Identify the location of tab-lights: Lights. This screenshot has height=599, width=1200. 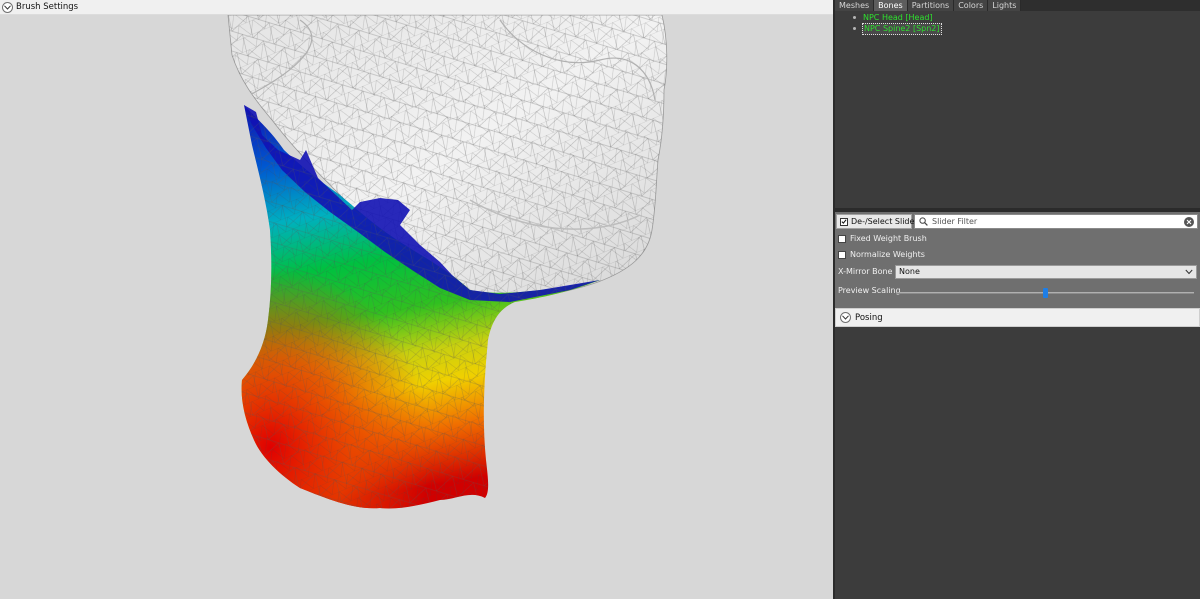
(1005, 5).